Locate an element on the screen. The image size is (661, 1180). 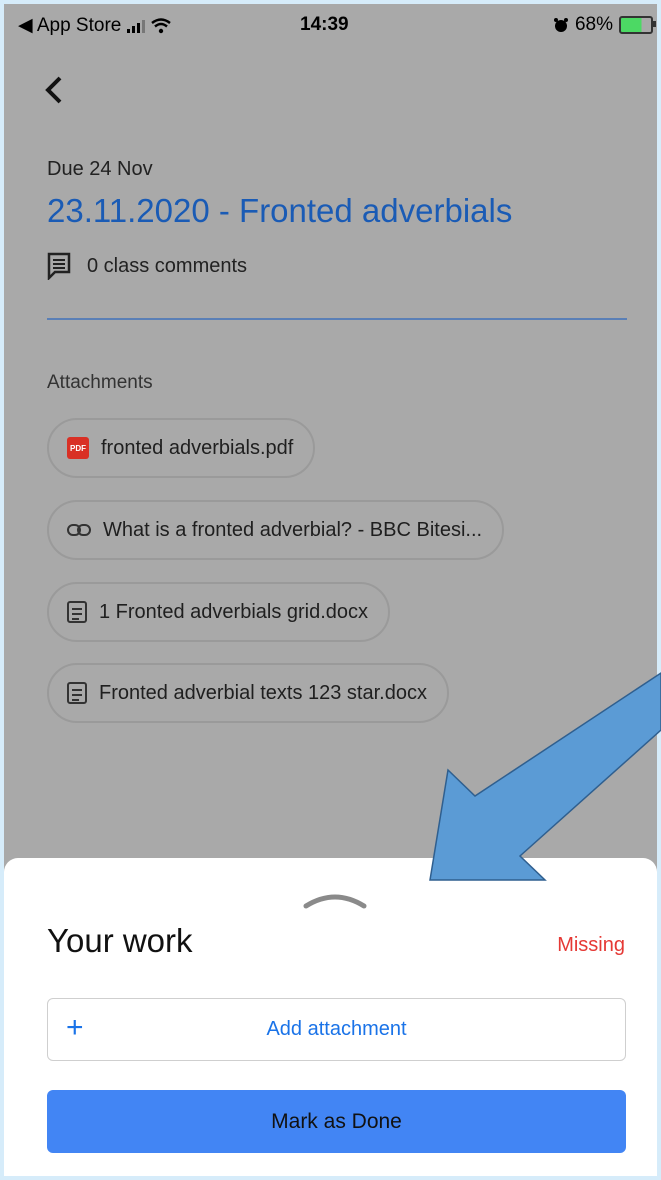
your-work-heading: Your work is located at coordinates (120, 940).